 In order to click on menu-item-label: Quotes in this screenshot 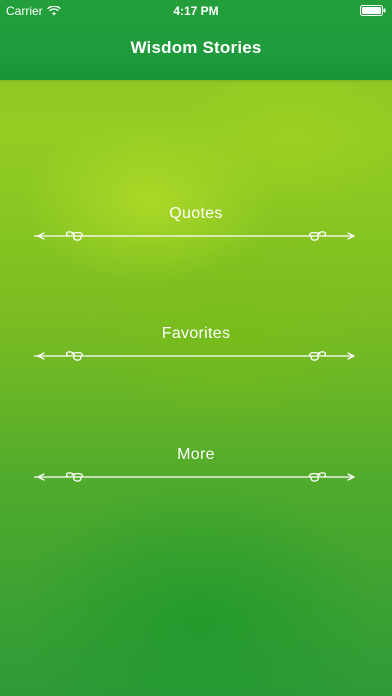, I will do `click(196, 213)`.